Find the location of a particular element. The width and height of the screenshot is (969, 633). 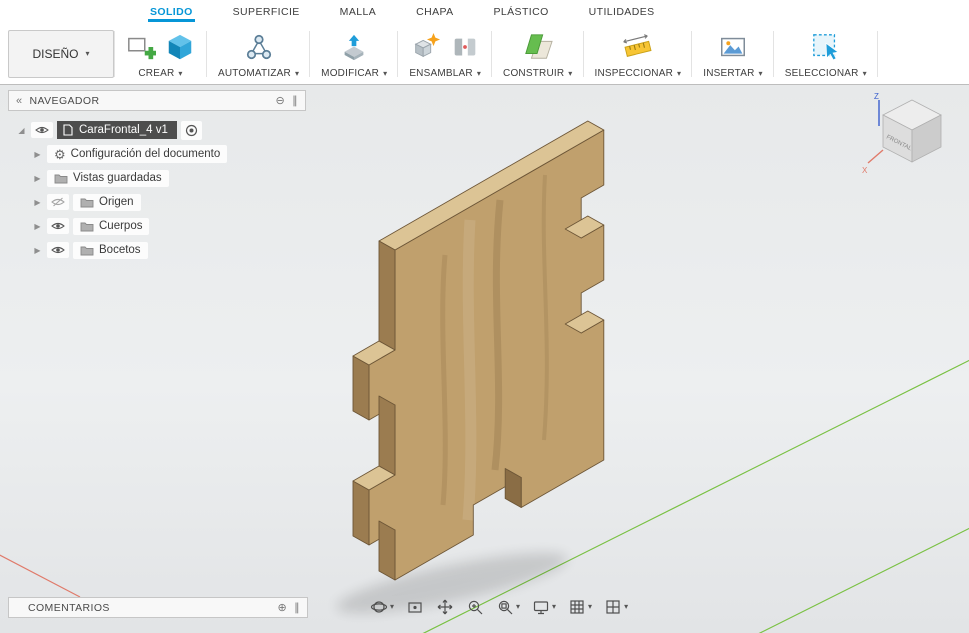

collapse-panel-icon: « is located at coordinates (19, 101).